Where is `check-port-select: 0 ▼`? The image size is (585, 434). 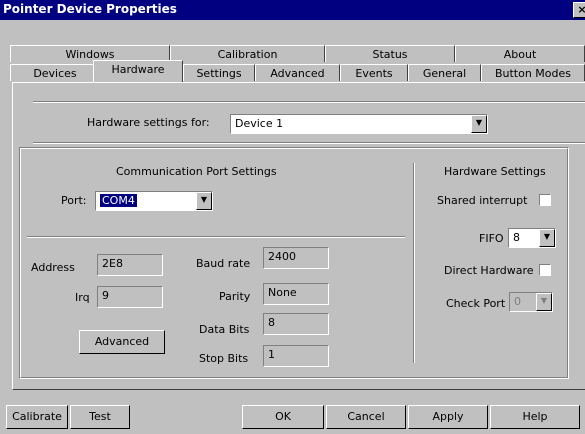 check-port-select: 0 ▼ is located at coordinates (531, 302).